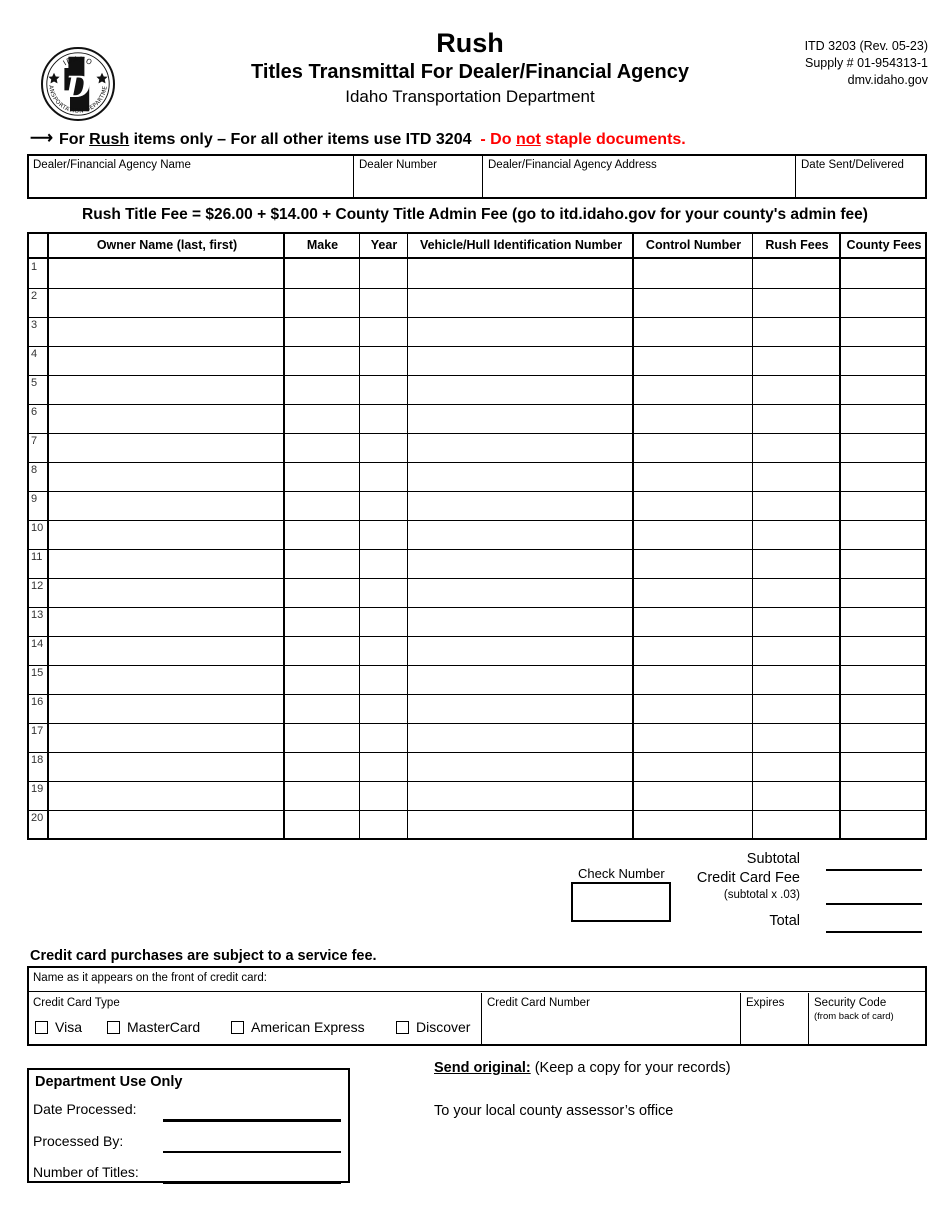 Image resolution: width=950 pixels, height=1230 pixels. I want to click on date-sent-delivered-input, so click(860, 185).